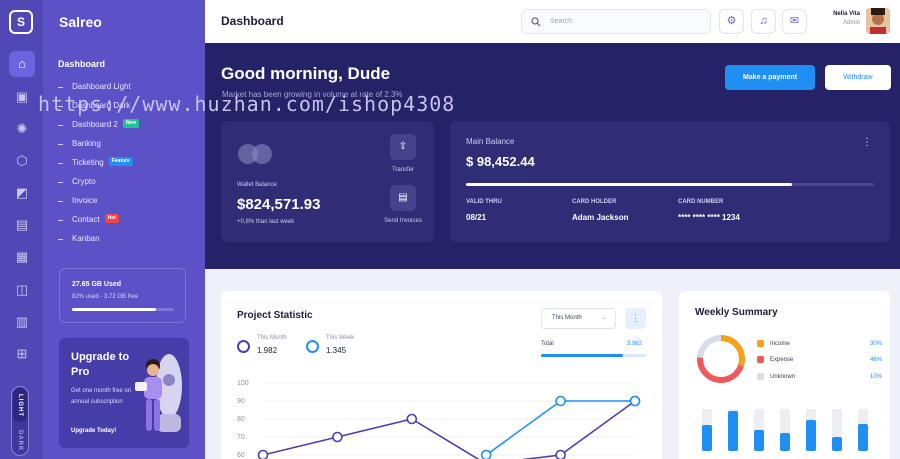 The width and height of the screenshot is (900, 459). I want to click on sidebar-item-label: Contact, so click(86, 219).